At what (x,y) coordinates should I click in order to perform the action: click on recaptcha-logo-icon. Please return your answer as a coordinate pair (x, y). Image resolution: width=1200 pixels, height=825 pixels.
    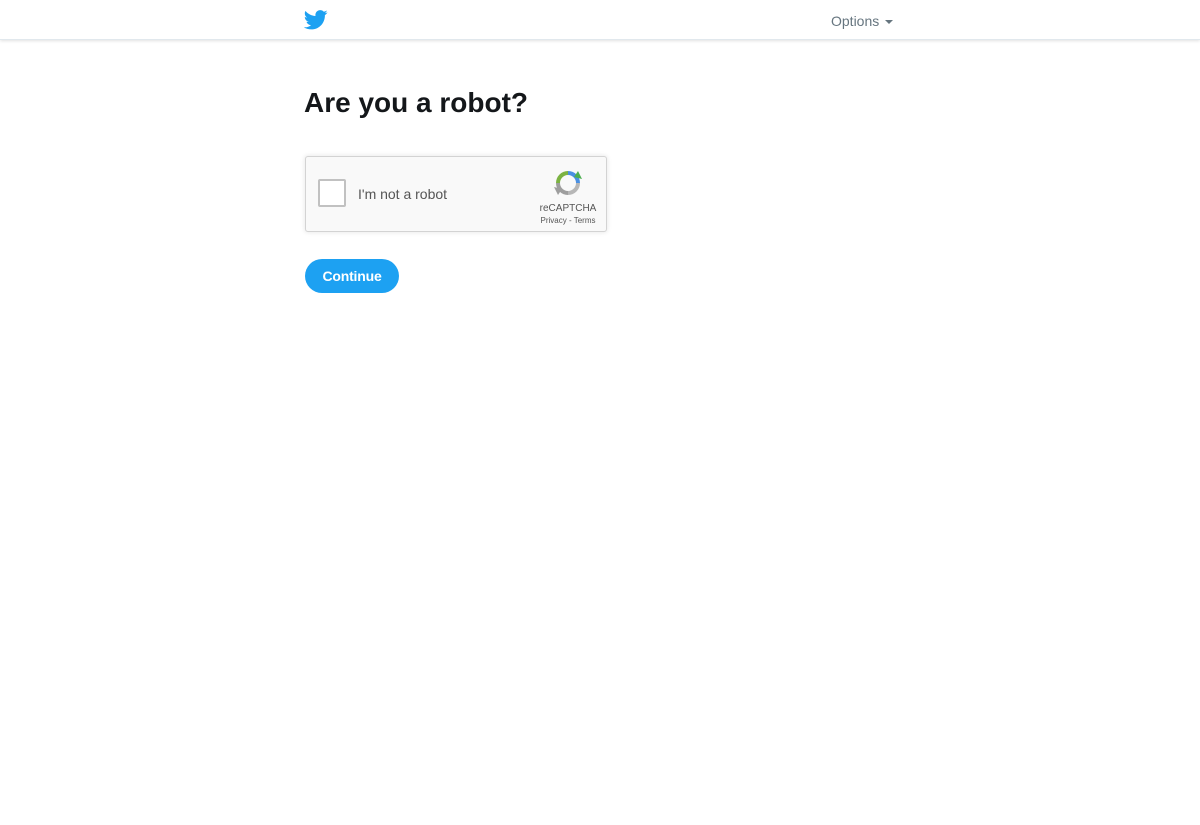
    Looking at the image, I should click on (568, 183).